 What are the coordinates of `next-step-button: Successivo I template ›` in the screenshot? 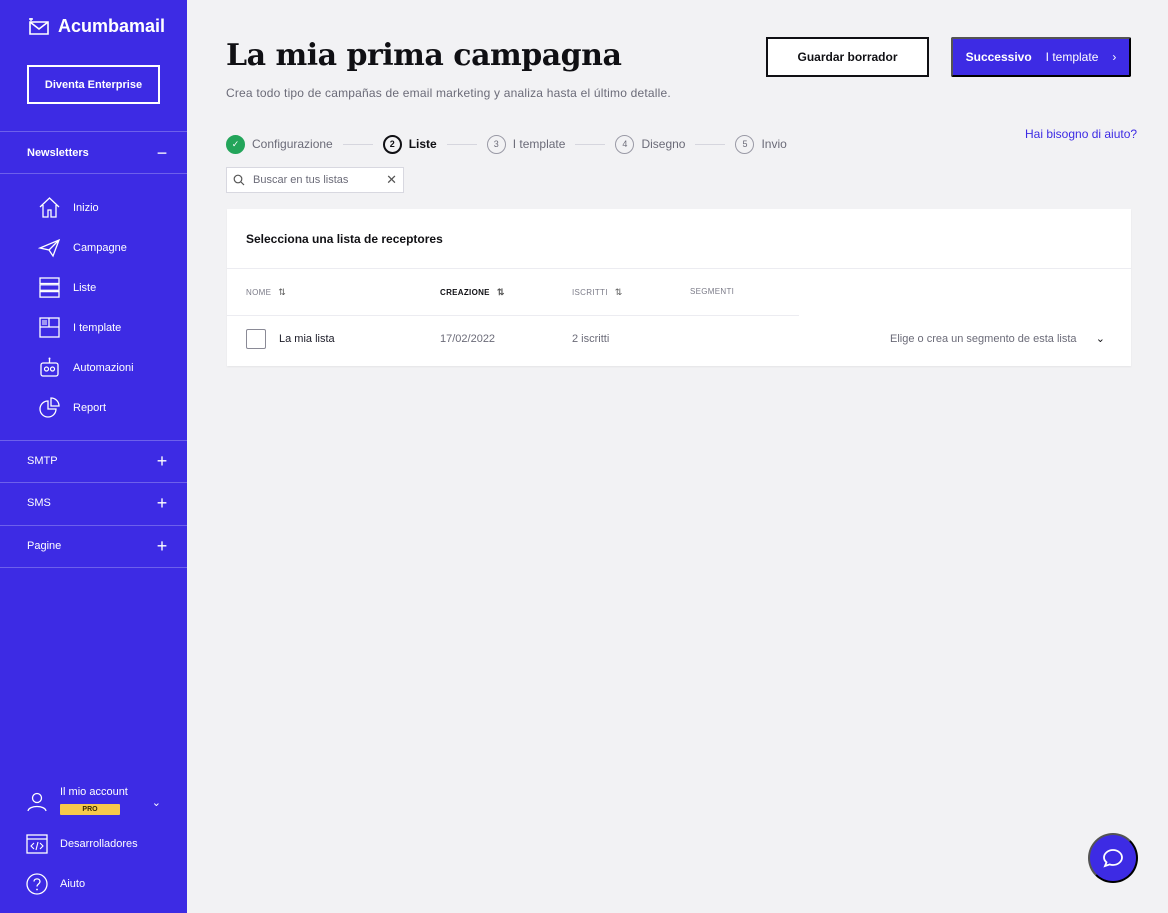 It's located at (1041, 57).